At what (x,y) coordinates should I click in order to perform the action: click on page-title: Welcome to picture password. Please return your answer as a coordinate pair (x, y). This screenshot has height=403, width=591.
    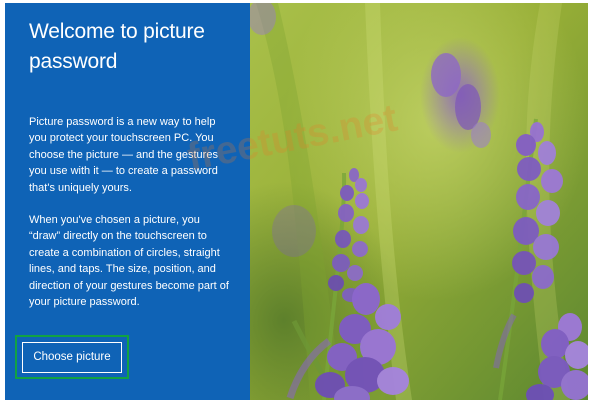
    Looking at the image, I should click on (117, 46).